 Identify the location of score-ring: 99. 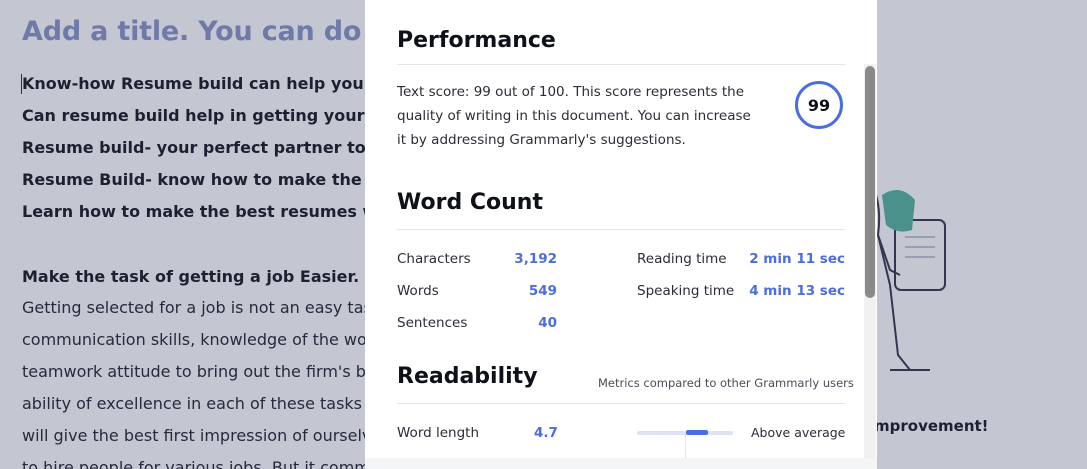
(819, 105).